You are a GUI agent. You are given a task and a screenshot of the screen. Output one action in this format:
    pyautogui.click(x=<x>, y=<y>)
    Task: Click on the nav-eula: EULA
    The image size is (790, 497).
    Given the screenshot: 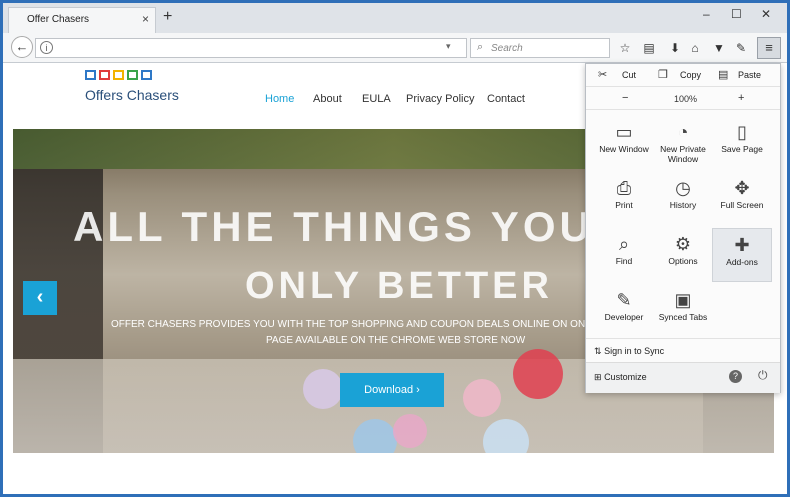 What is the action you would take?
    pyautogui.click(x=376, y=99)
    